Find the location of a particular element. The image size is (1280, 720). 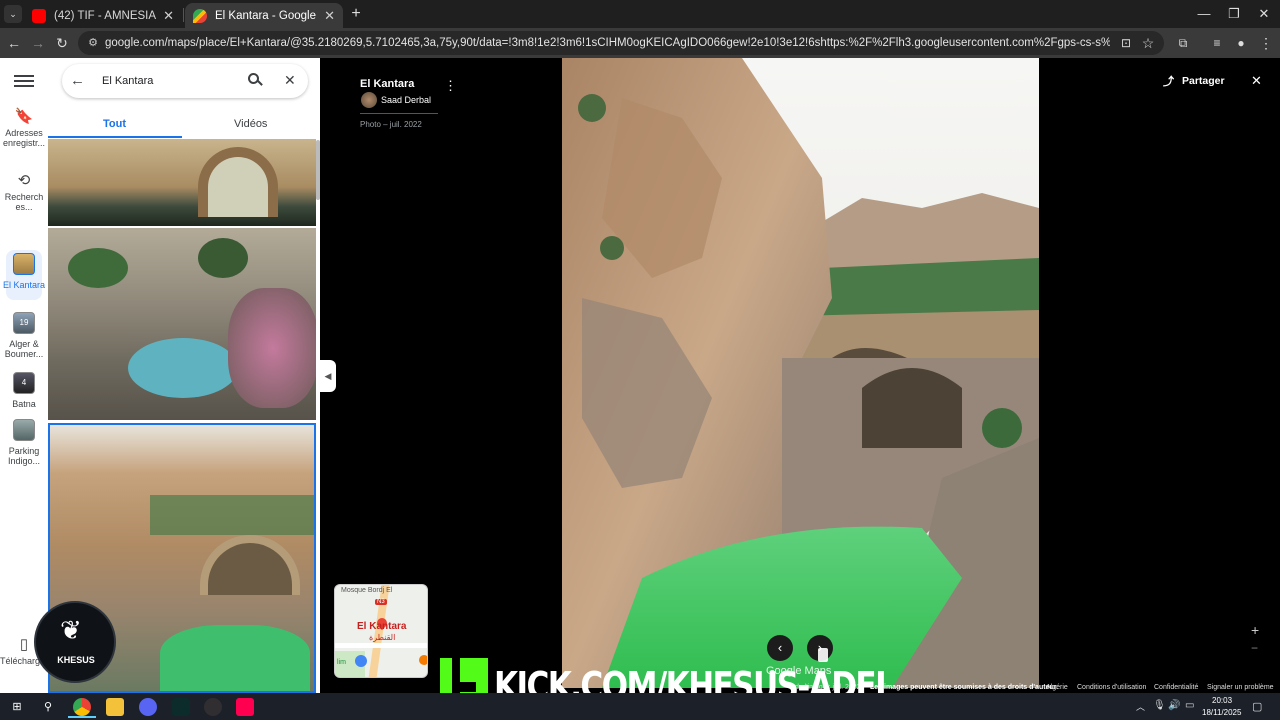

search-box is located at coordinates (185, 81).